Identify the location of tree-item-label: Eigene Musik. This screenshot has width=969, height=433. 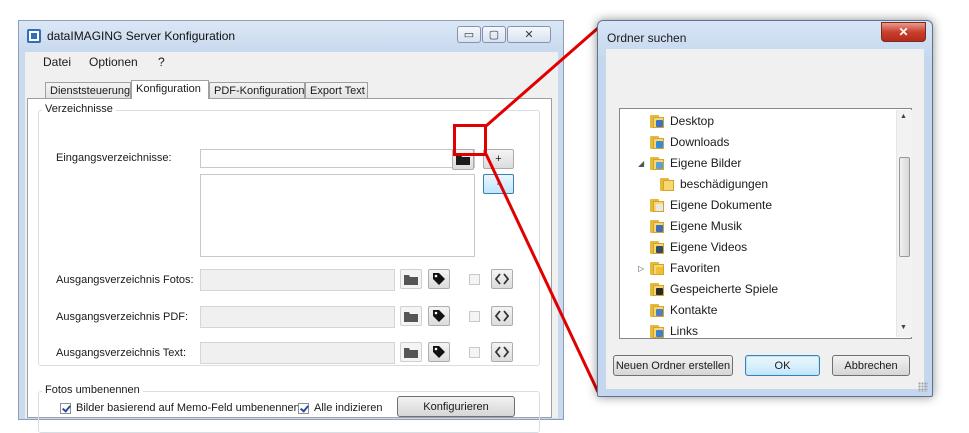
(706, 226).